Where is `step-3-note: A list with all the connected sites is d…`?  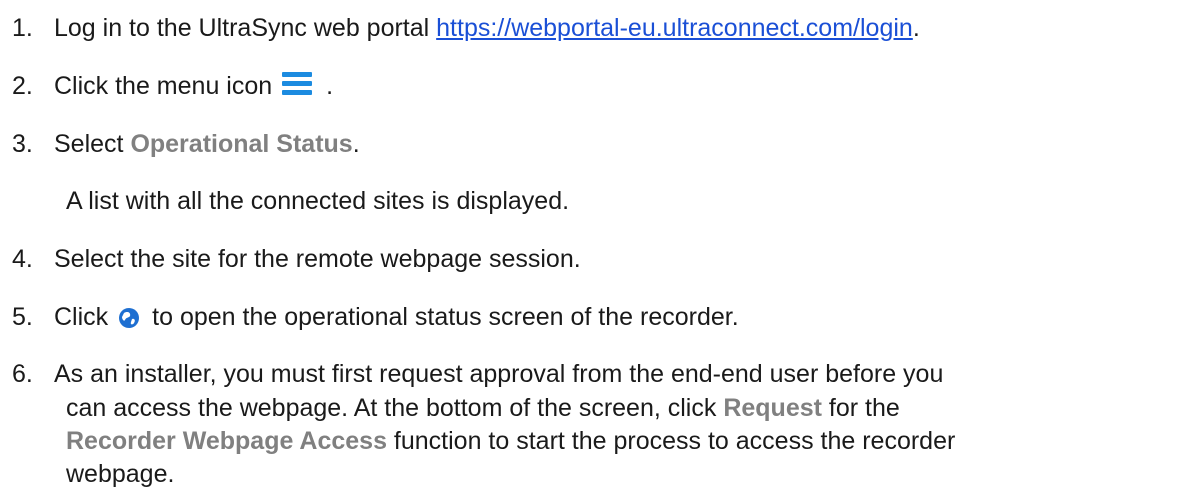 step-3-note: A list with all the connected sites is d… is located at coordinates (318, 201).